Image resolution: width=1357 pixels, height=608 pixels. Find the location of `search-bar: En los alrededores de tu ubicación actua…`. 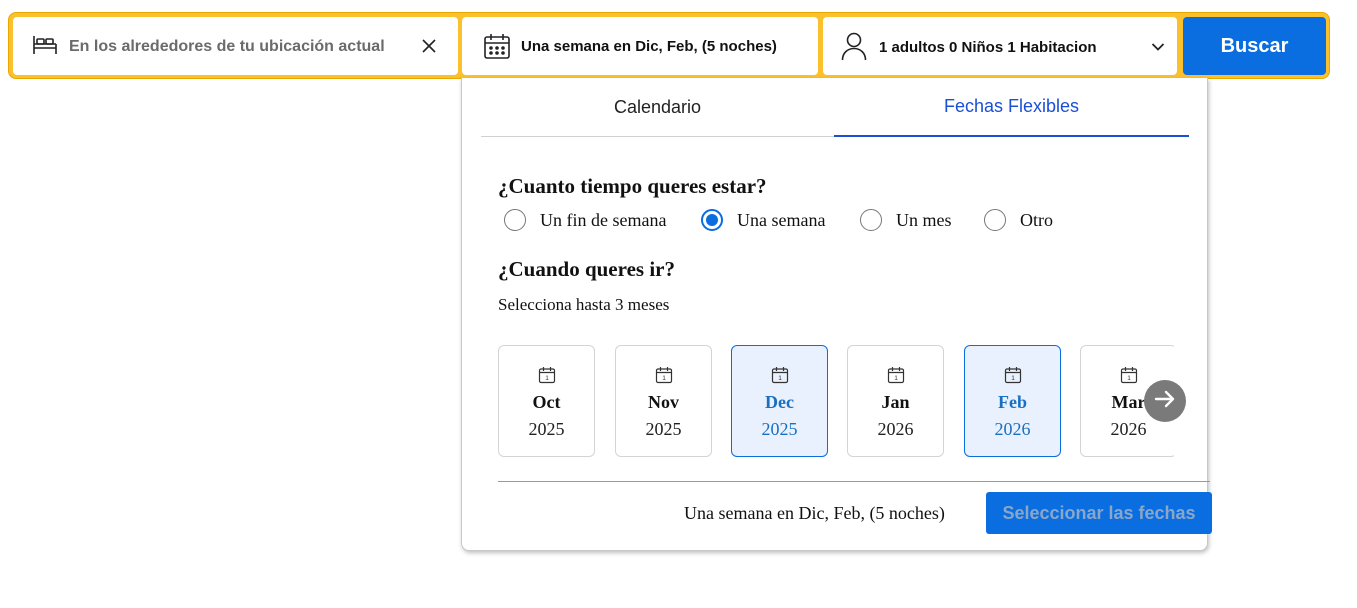

search-bar: En los alrededores de tu ubicación actua… is located at coordinates (669, 45).